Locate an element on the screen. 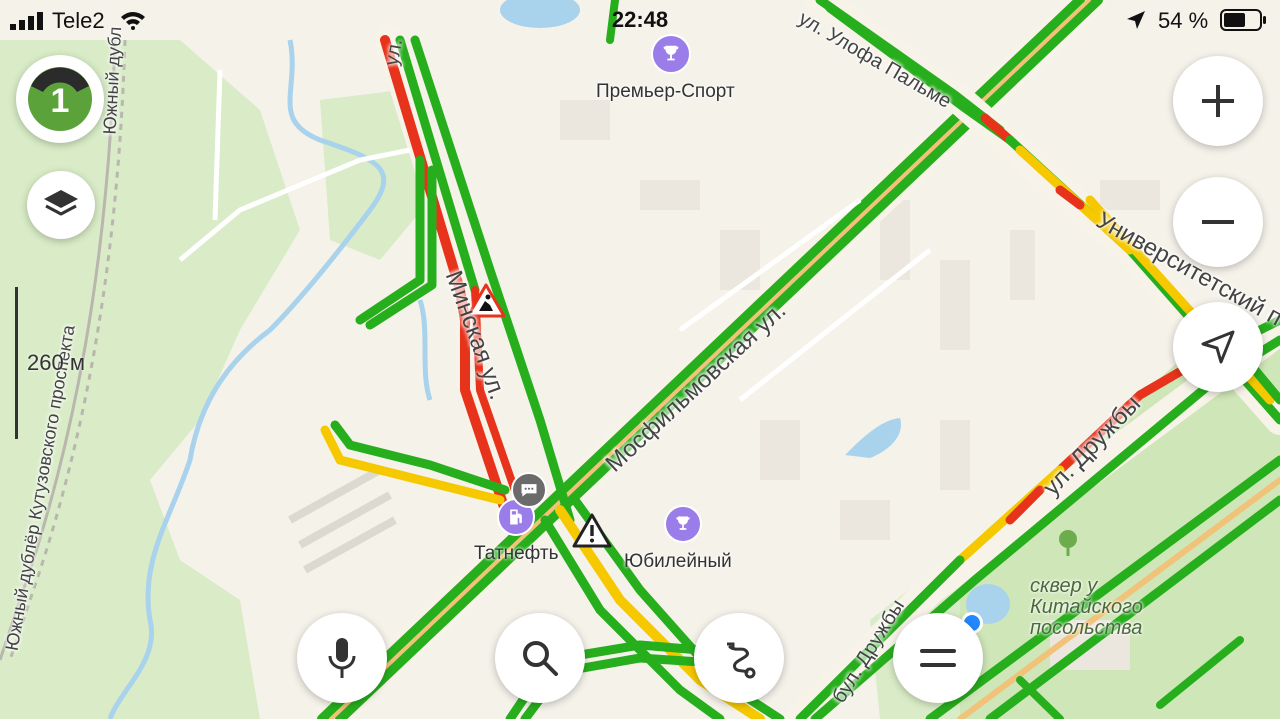 The image size is (1280, 719). zoom-in-button is located at coordinates (1218, 101).